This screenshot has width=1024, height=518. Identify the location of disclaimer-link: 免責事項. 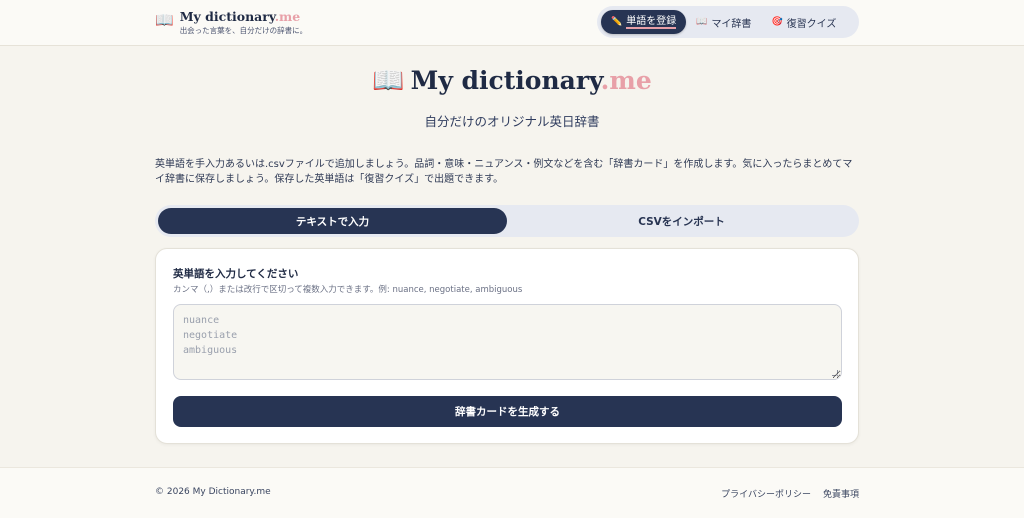
(841, 493).